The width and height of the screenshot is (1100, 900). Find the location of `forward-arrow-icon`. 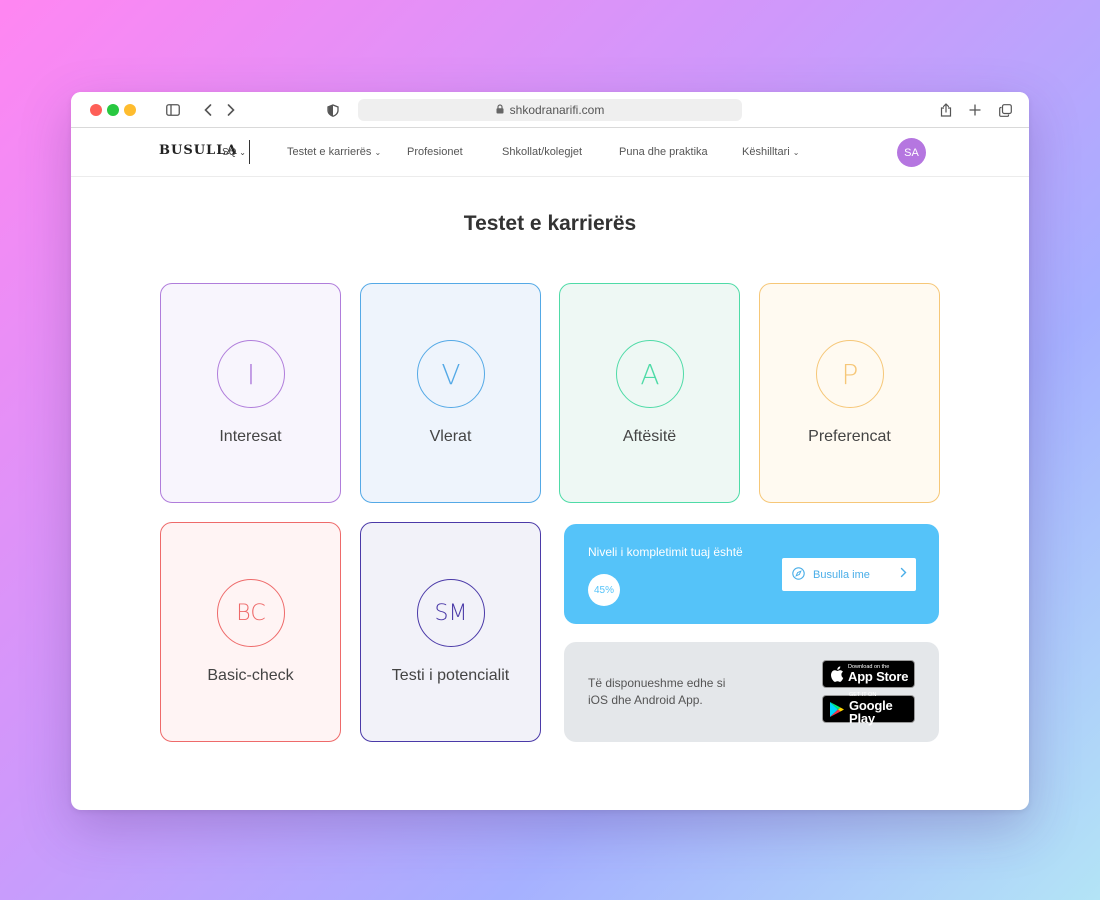

forward-arrow-icon is located at coordinates (231, 110).